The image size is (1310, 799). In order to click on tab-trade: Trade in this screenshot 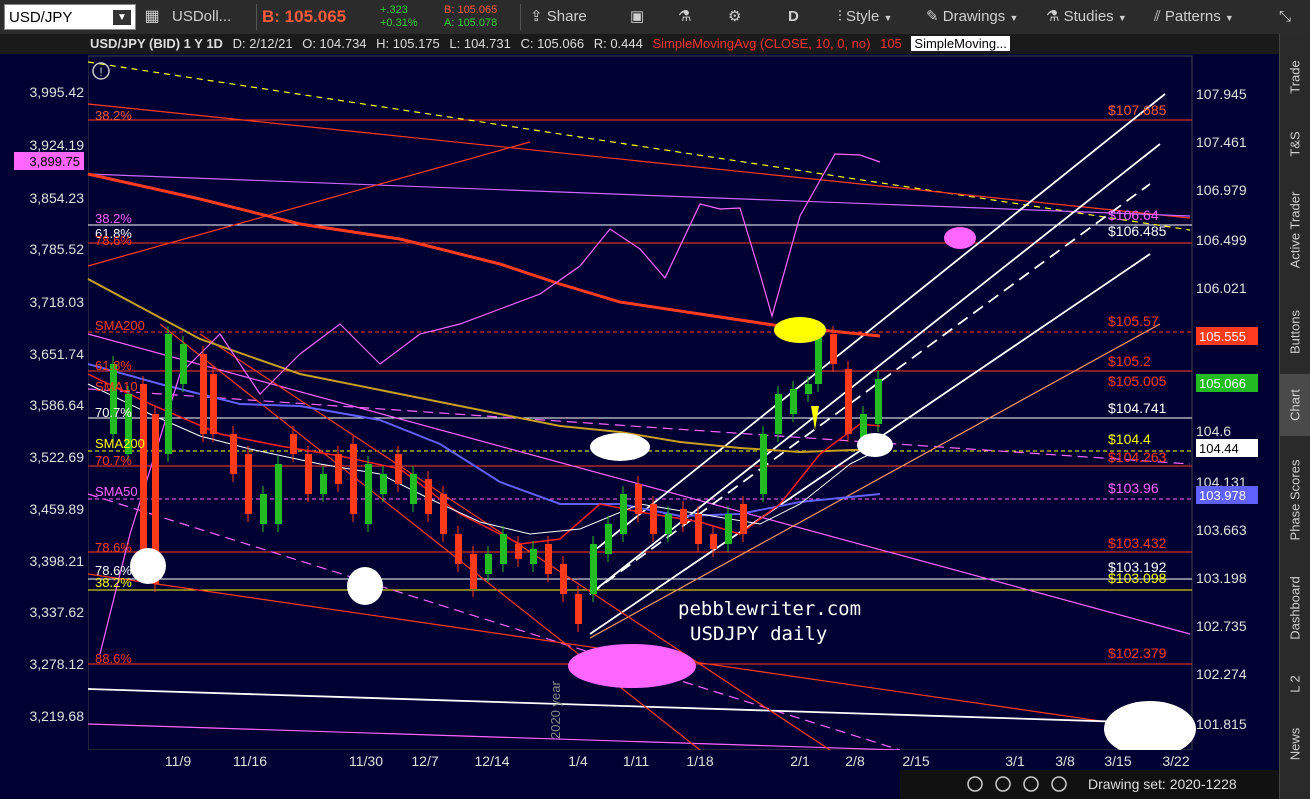, I will do `click(1295, 77)`.